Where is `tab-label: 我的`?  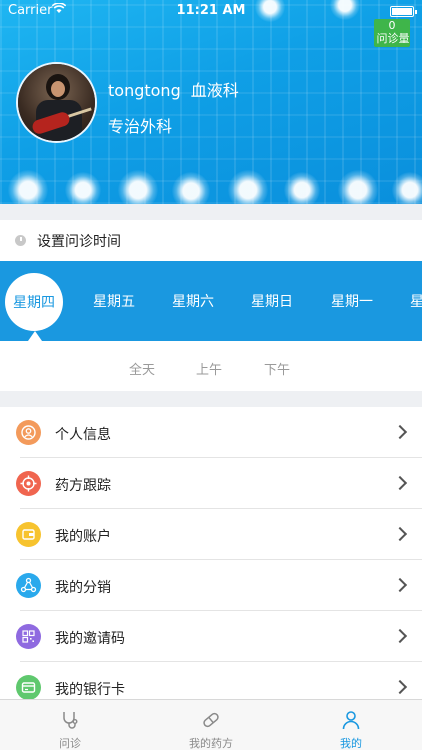
tab-label: 我的 is located at coordinates (351, 743).